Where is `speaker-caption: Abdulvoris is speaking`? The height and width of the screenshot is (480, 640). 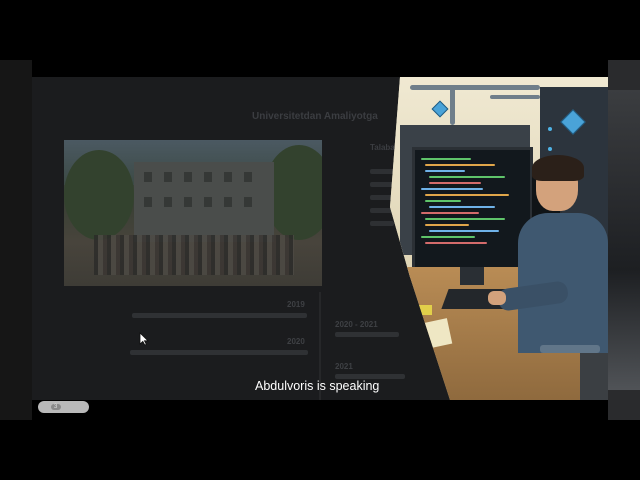
speaker-caption: Abdulvoris is speaking is located at coordinates (317, 386).